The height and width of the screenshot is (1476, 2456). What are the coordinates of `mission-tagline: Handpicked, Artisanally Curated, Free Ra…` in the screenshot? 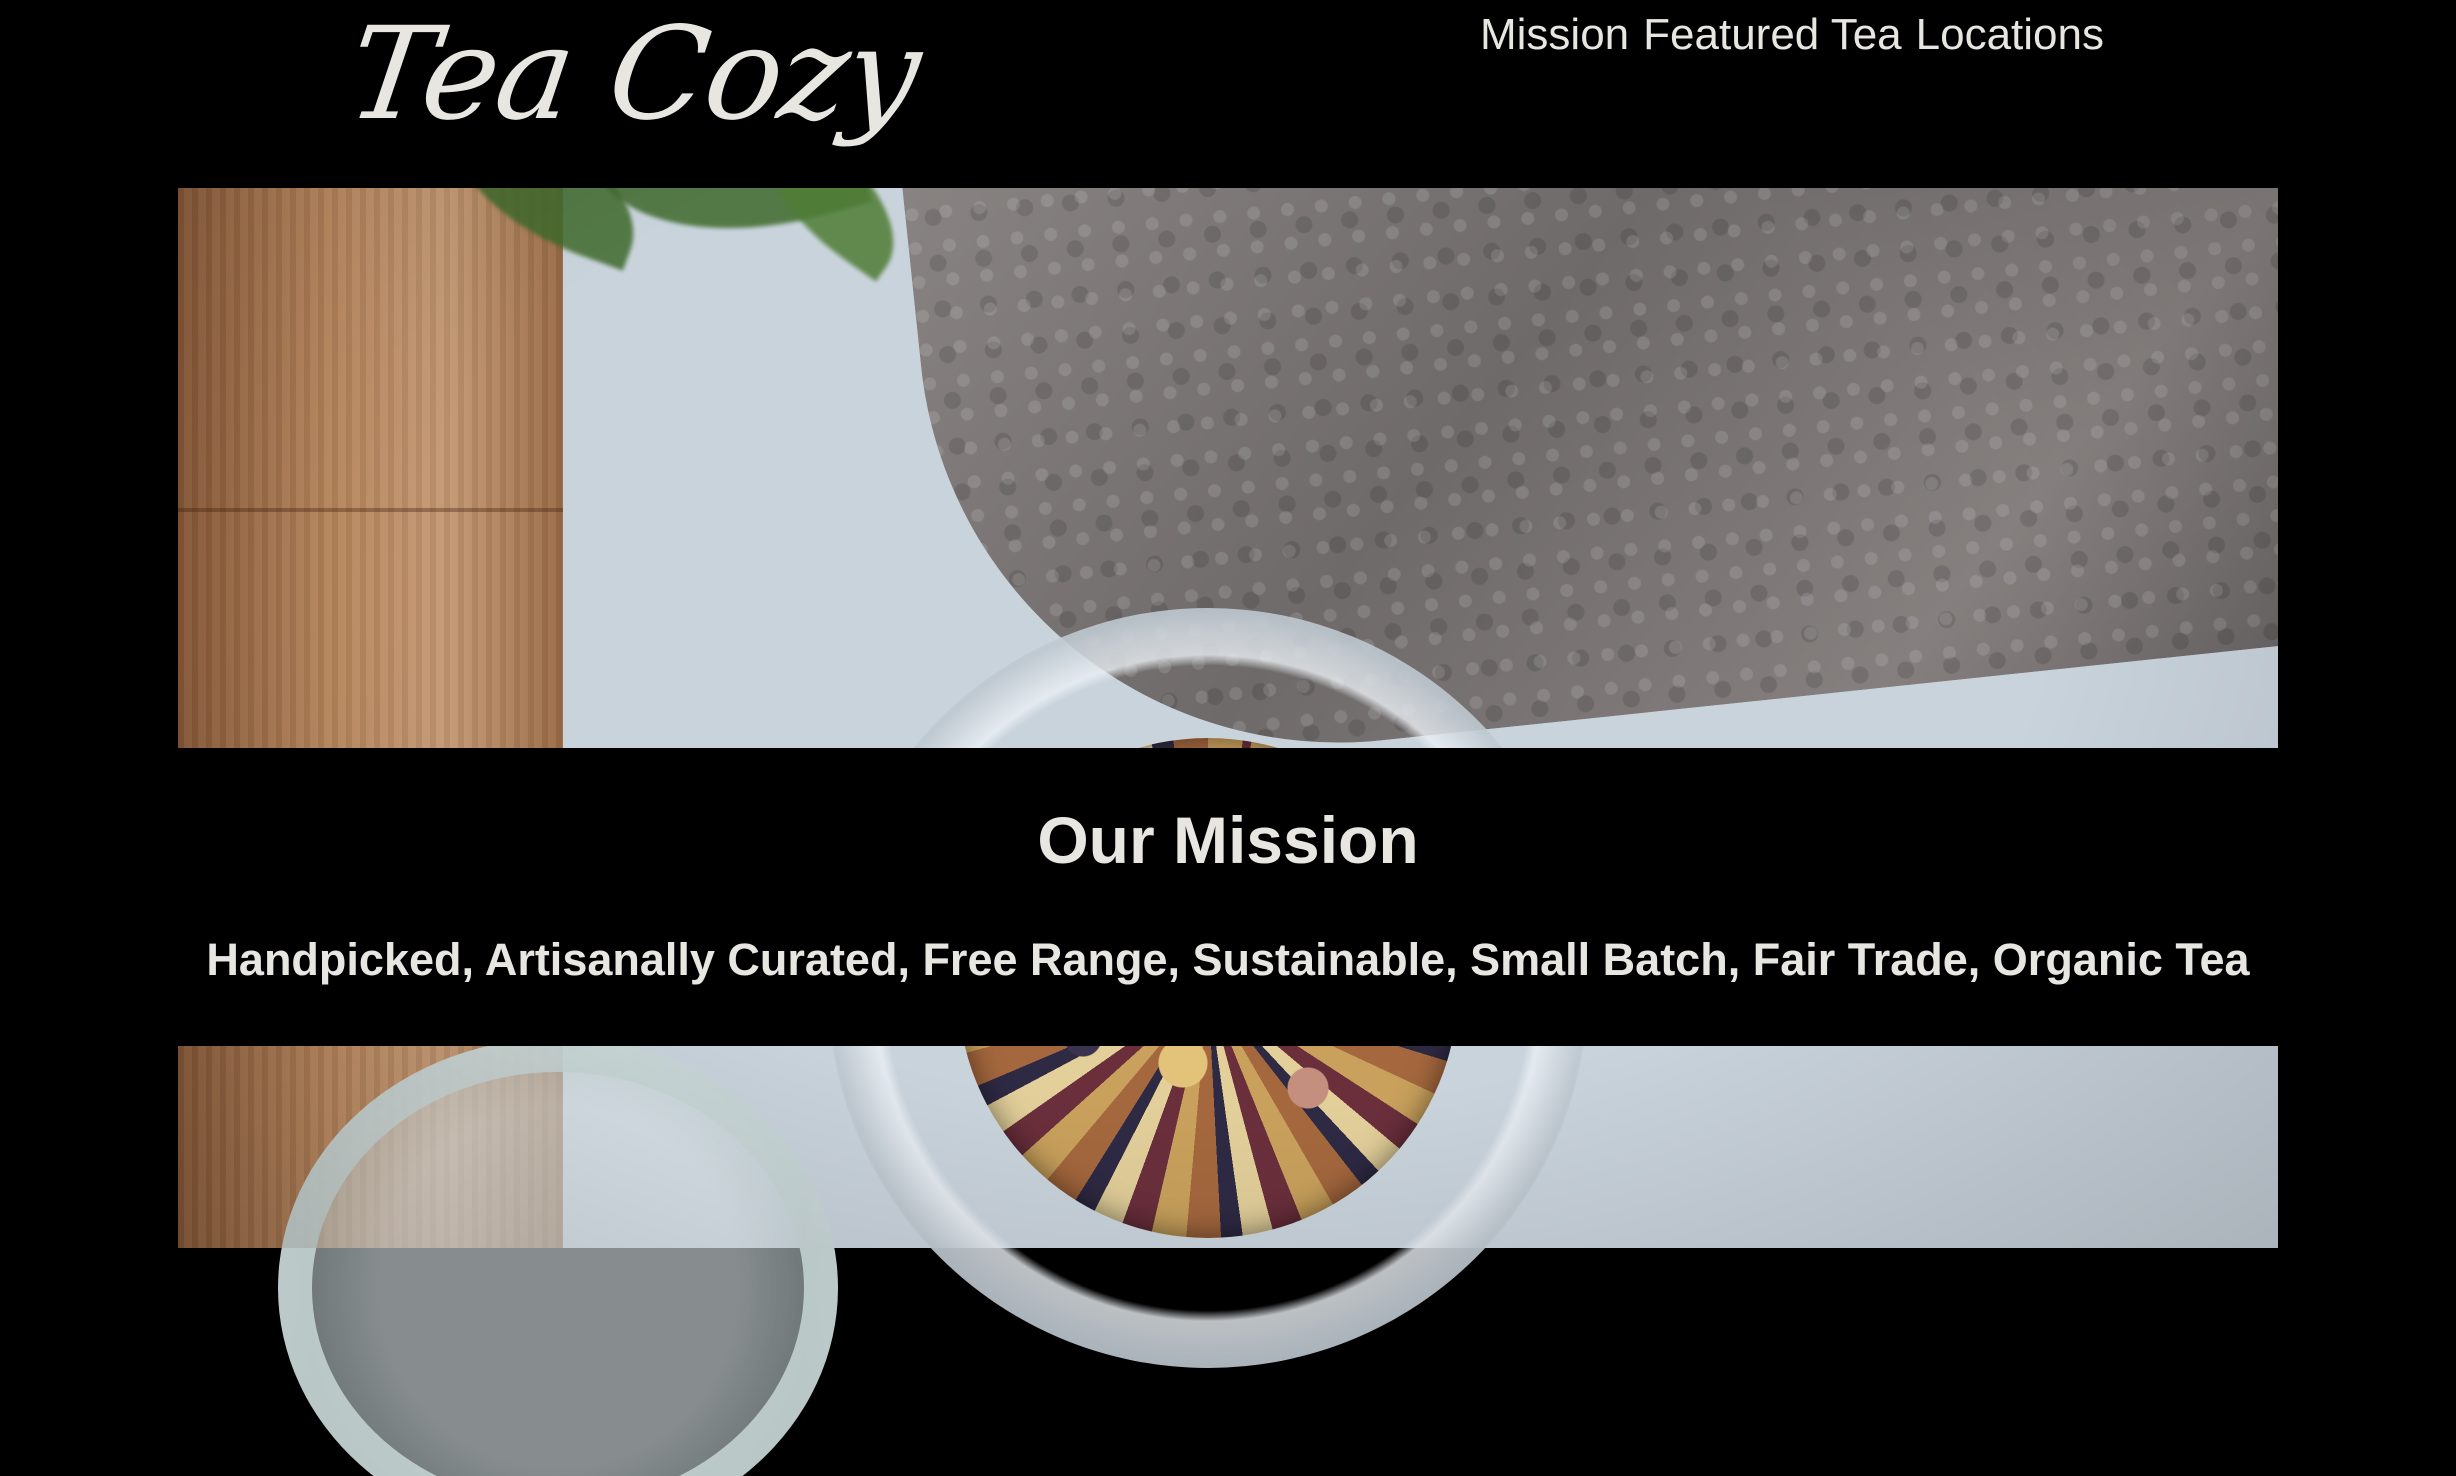 It's located at (1228, 959).